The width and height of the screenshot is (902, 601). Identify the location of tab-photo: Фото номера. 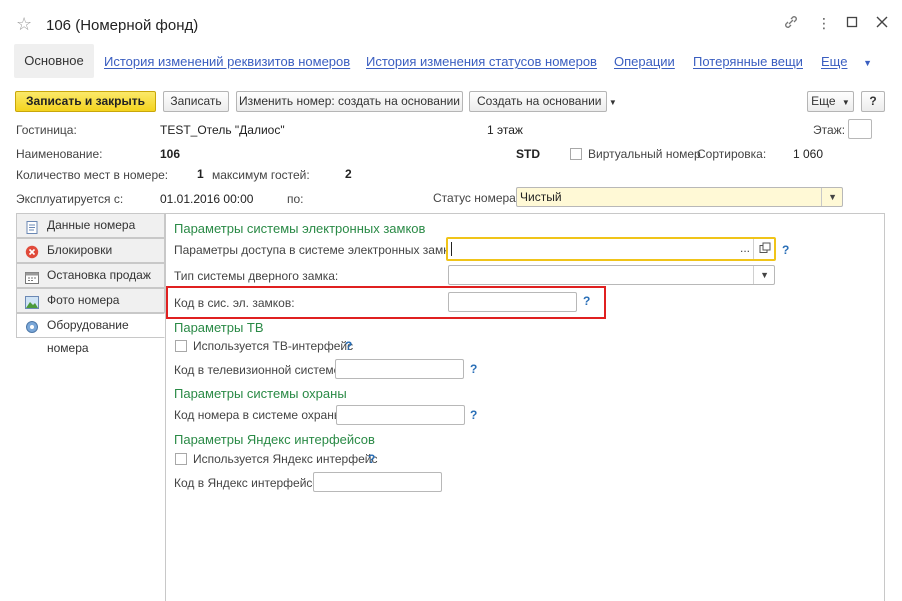
(90, 300).